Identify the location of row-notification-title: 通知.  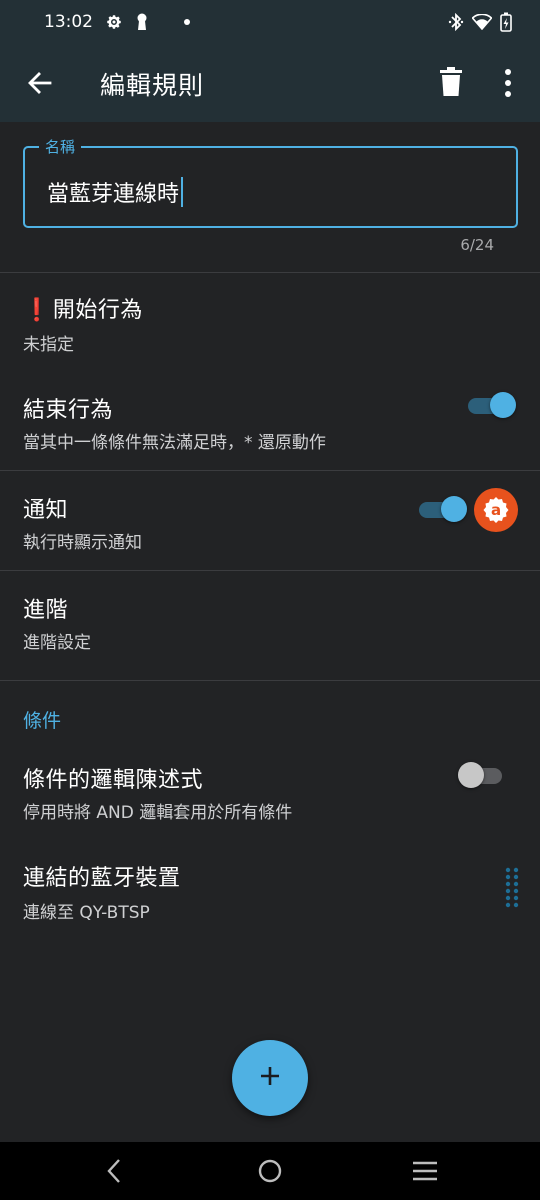
(46, 510).